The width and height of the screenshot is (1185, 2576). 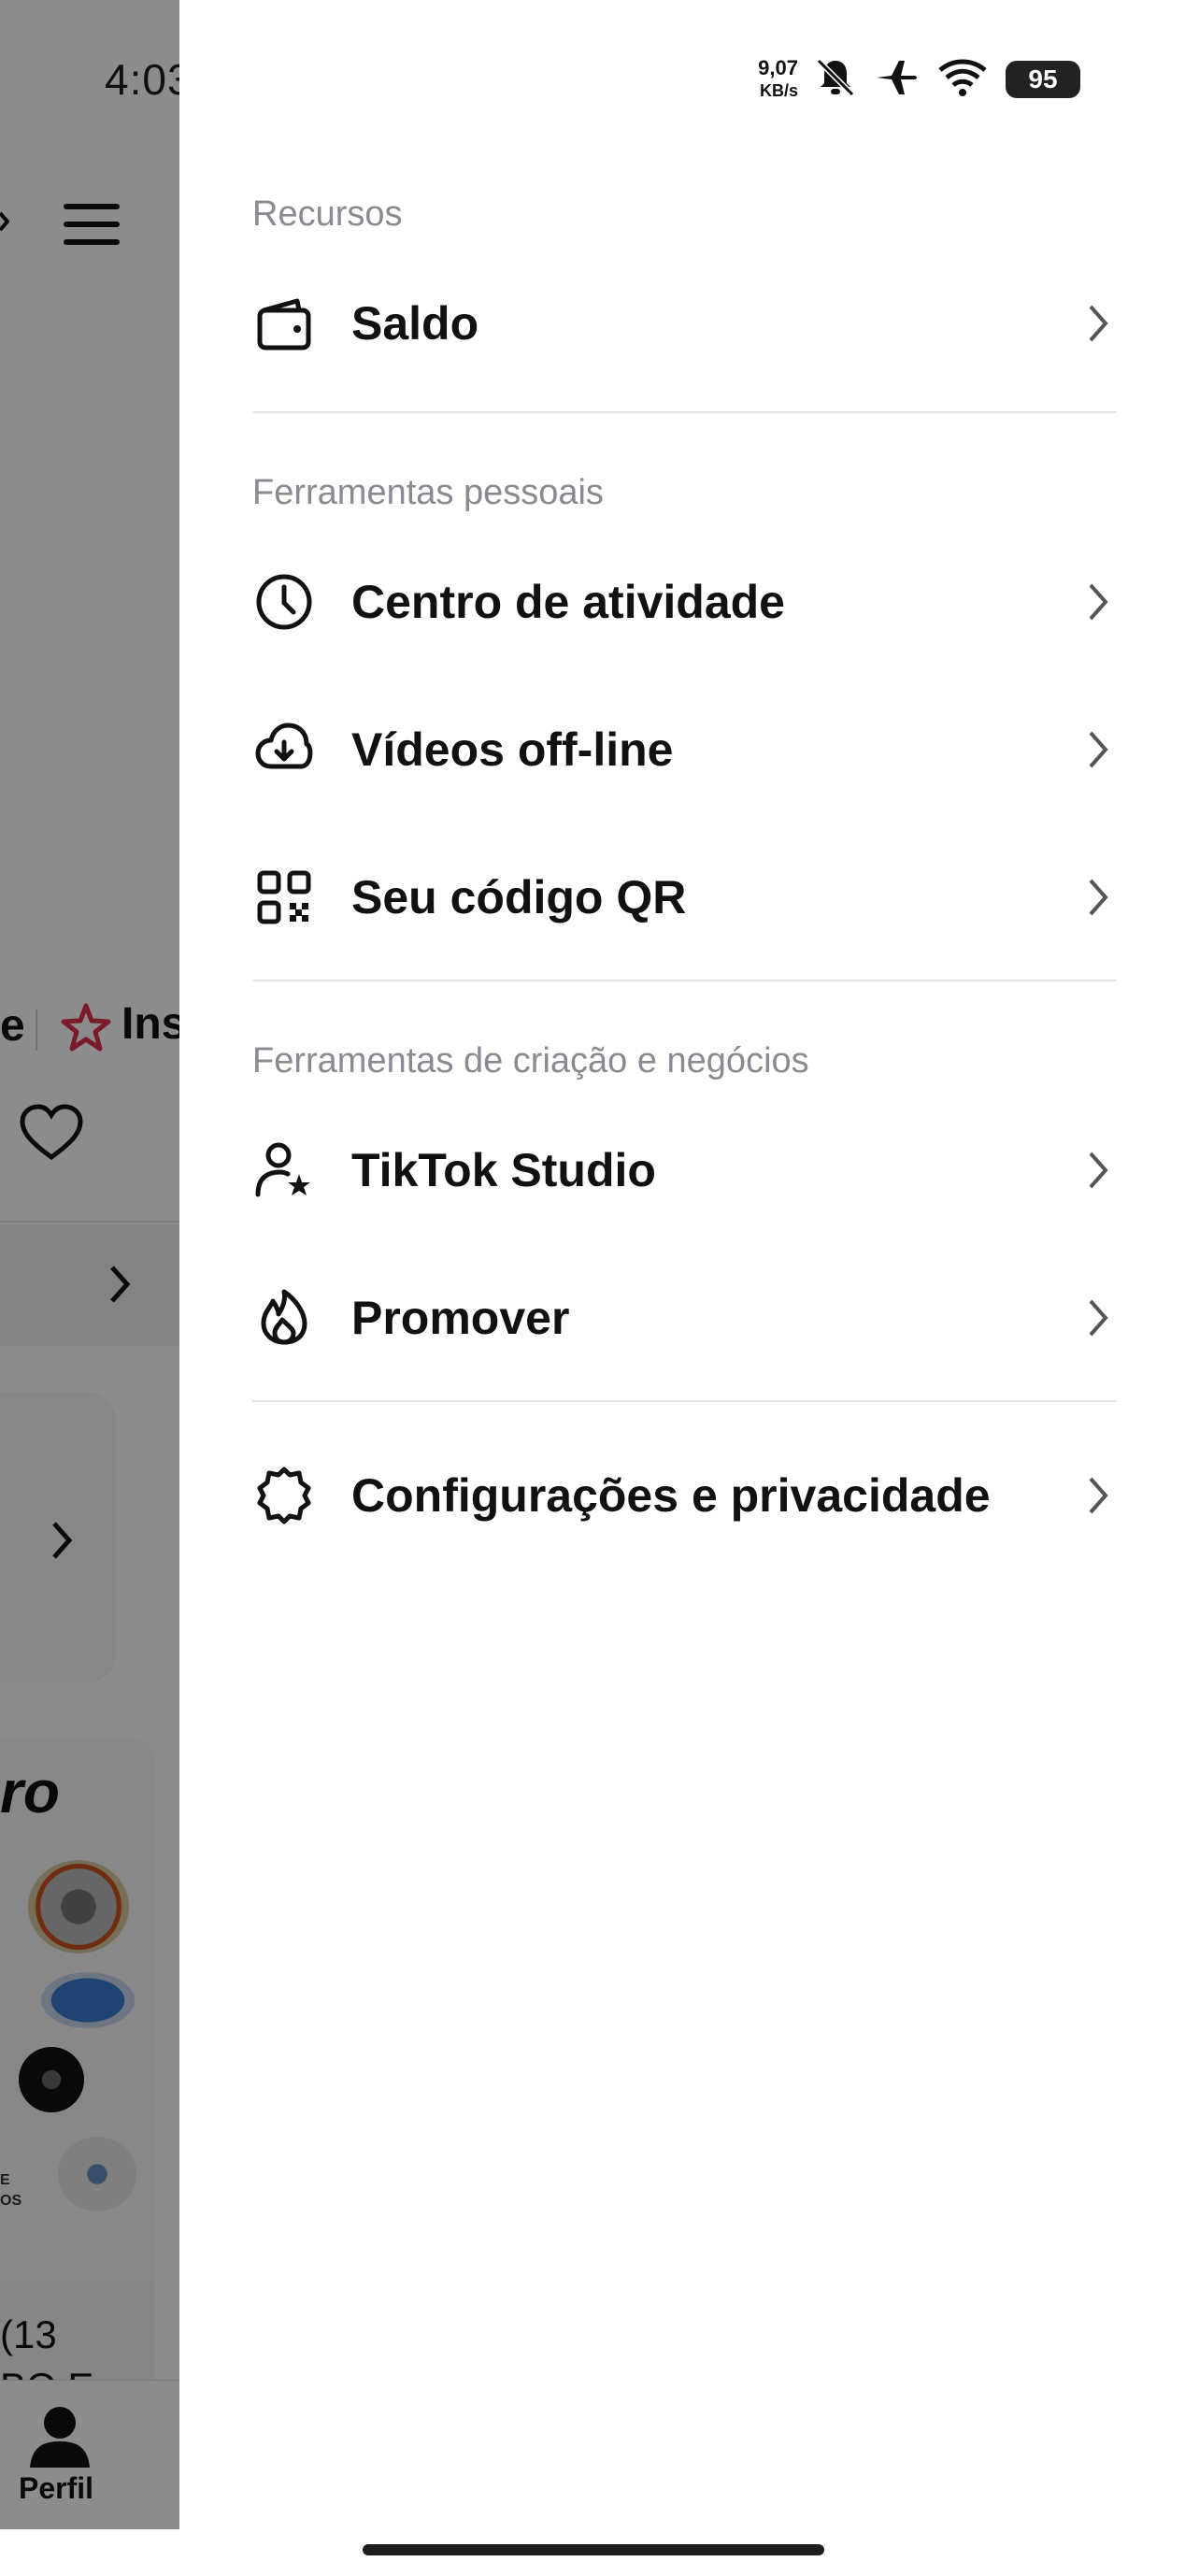 I want to click on bell-off-icon, so click(x=836, y=80).